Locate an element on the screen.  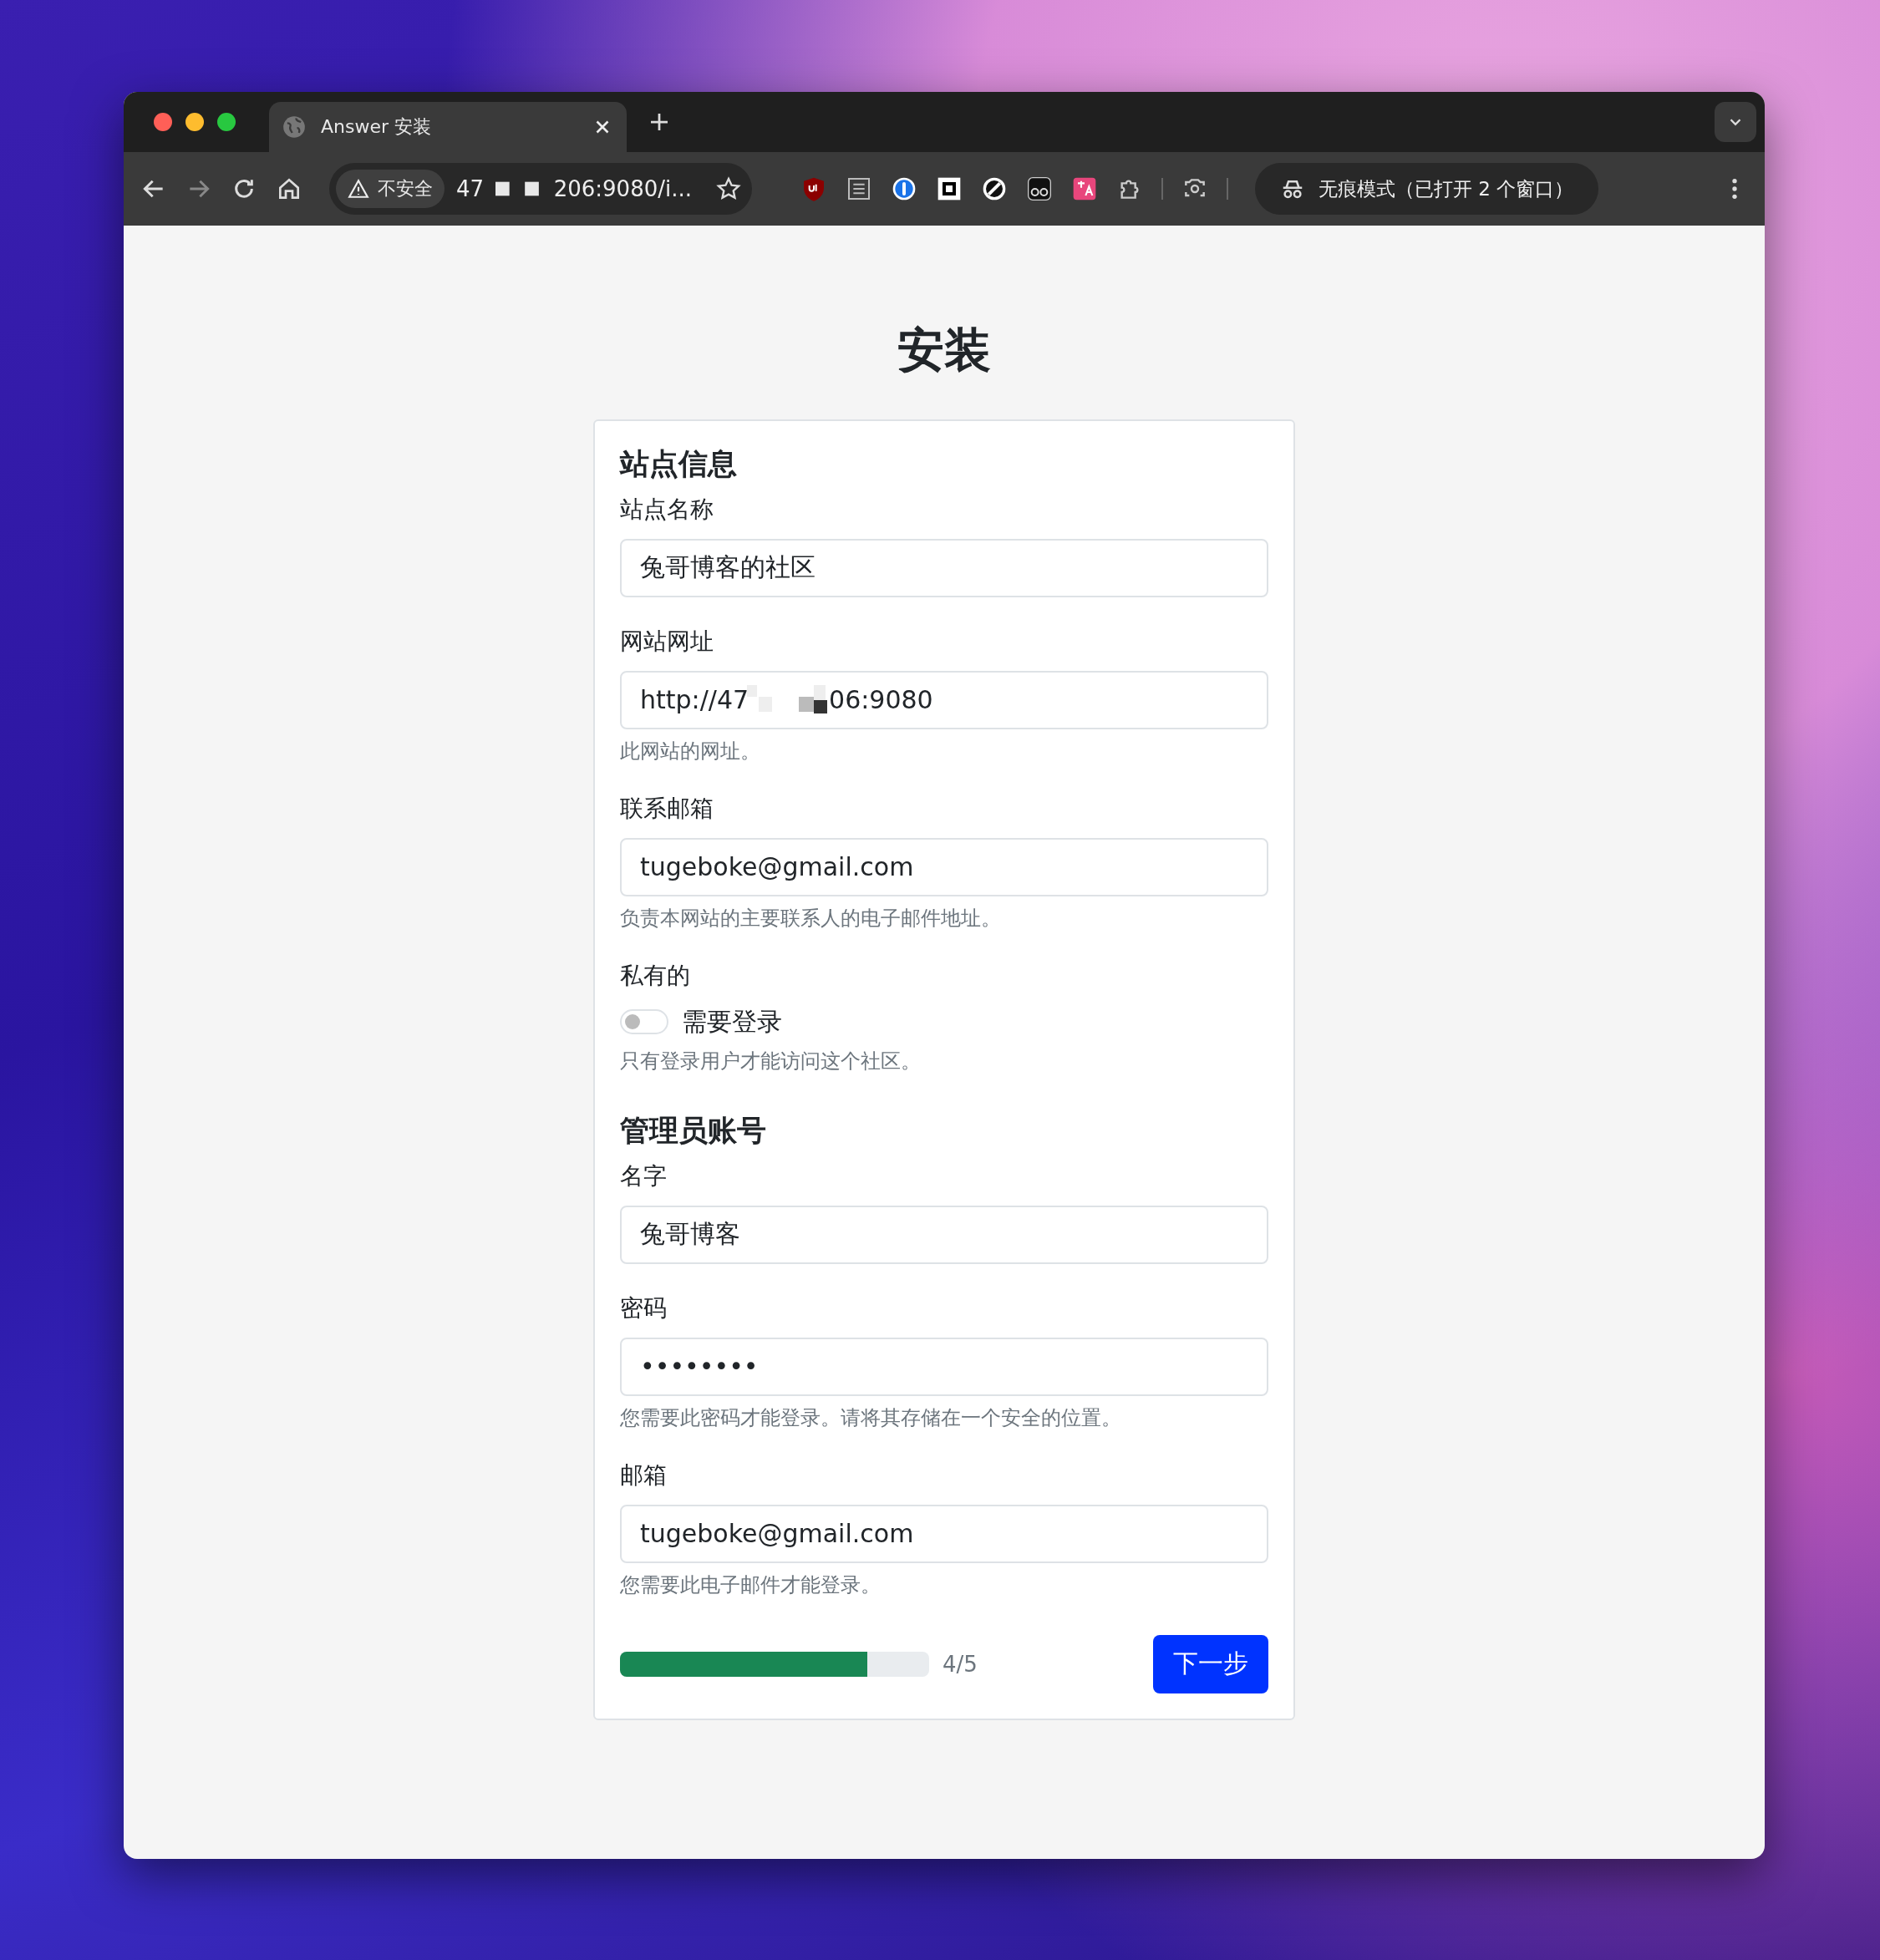
url-text: 47 is located at coordinates (471, 188).